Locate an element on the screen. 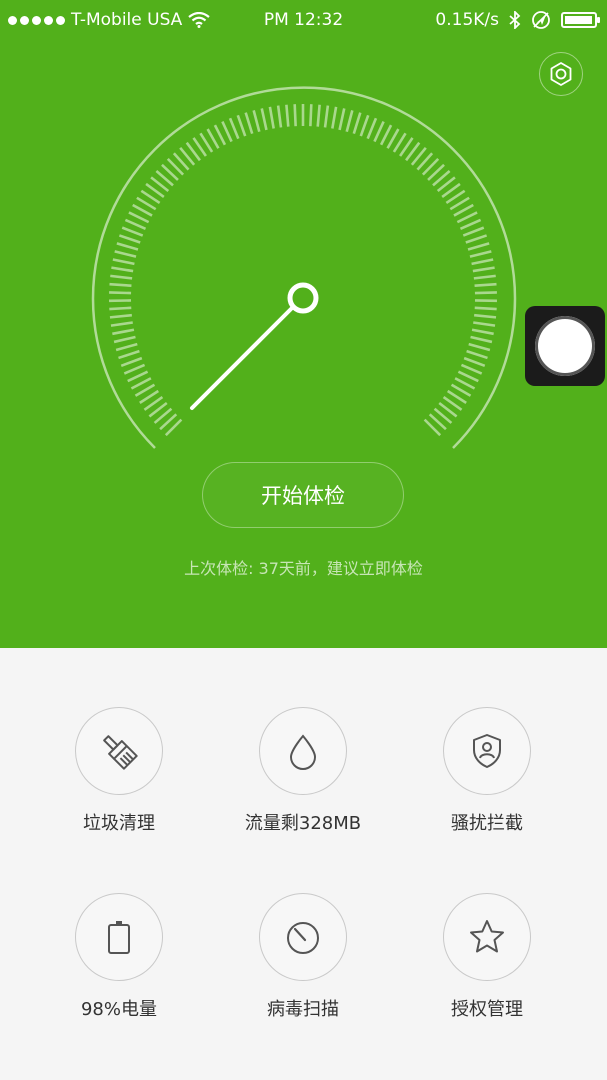 Image resolution: width=607 pixels, height=1080 pixels. assistive-touch-circle is located at coordinates (565, 346).